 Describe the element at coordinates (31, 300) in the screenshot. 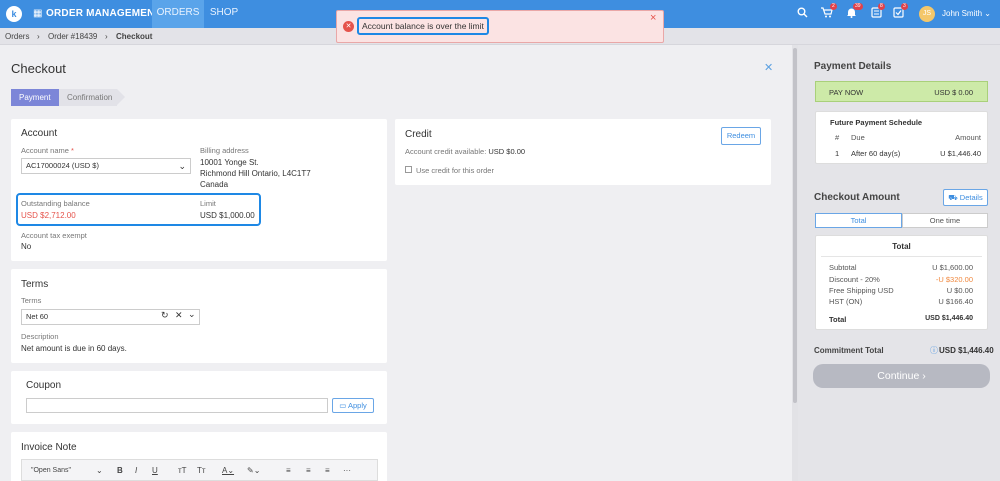

I see `terms-label: Terms` at that location.